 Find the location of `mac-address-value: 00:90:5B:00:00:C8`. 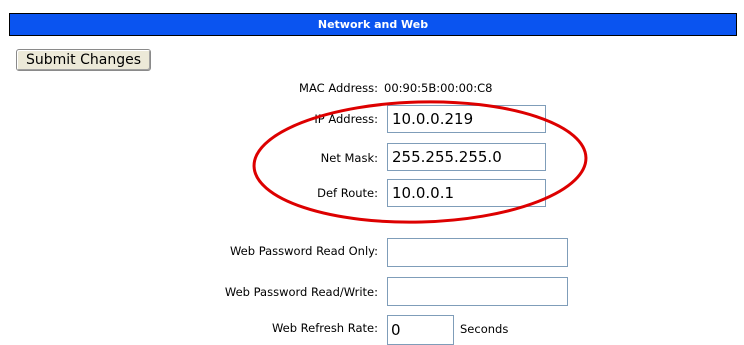

mac-address-value: 00:90:5B:00:00:C8 is located at coordinates (438, 88).